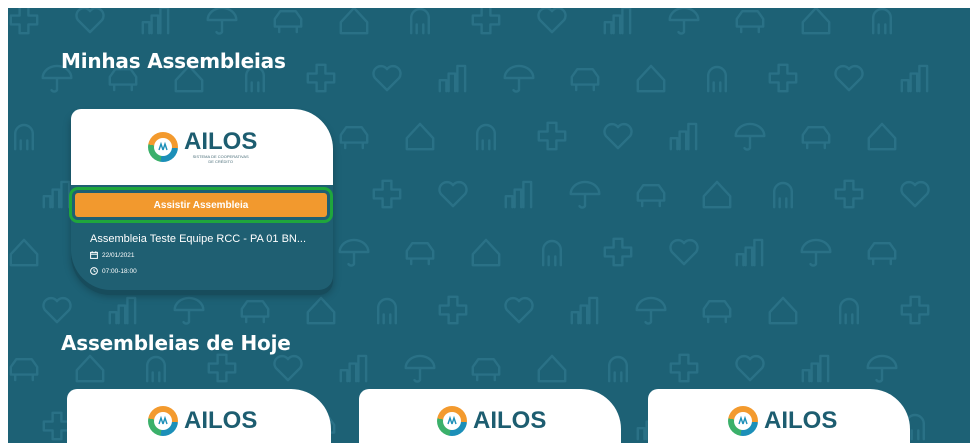  I want to click on watch-assembly-button: Assistir Assembleia, so click(201, 205).